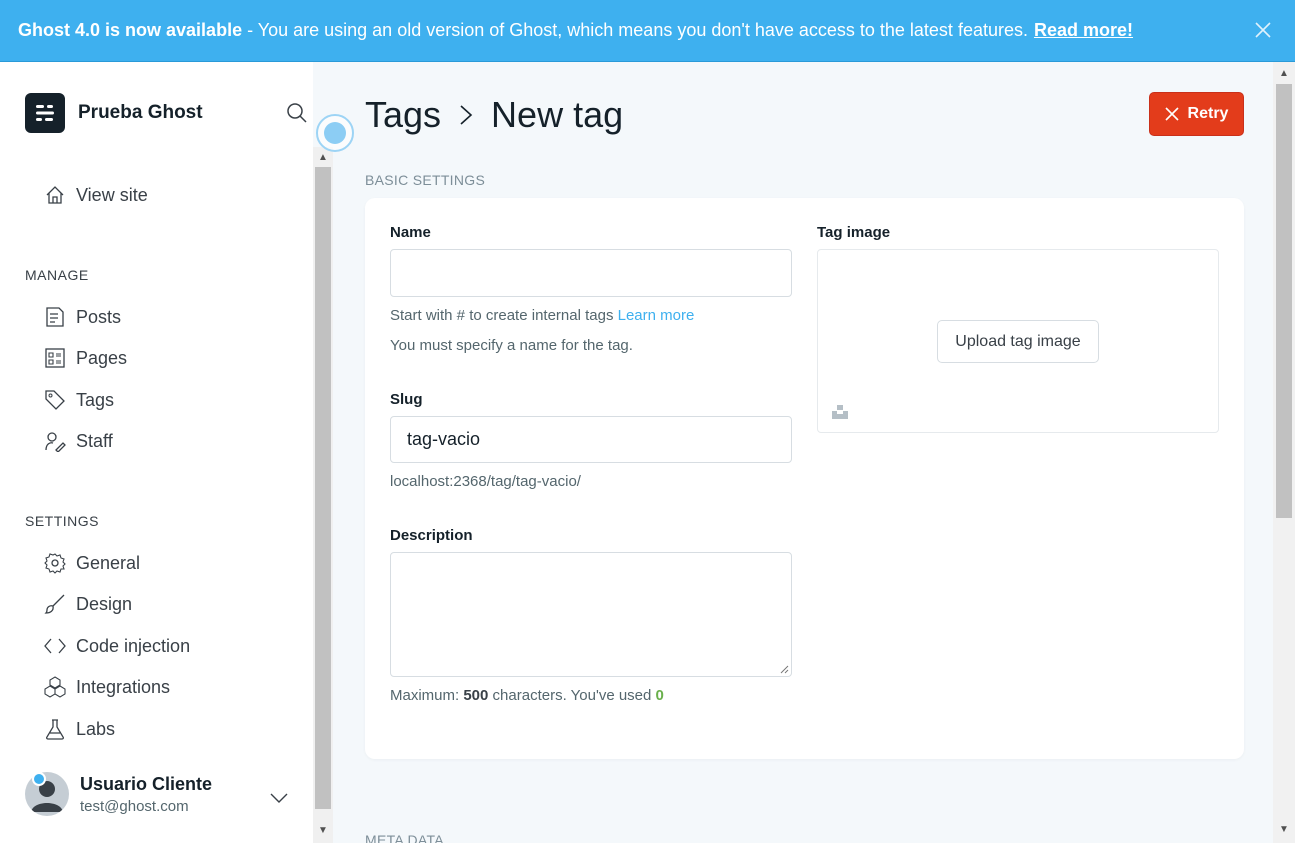 This screenshot has width=1295, height=843. Describe the element at coordinates (99, 316) in the screenshot. I see `nav-posts-label: Posts` at that location.